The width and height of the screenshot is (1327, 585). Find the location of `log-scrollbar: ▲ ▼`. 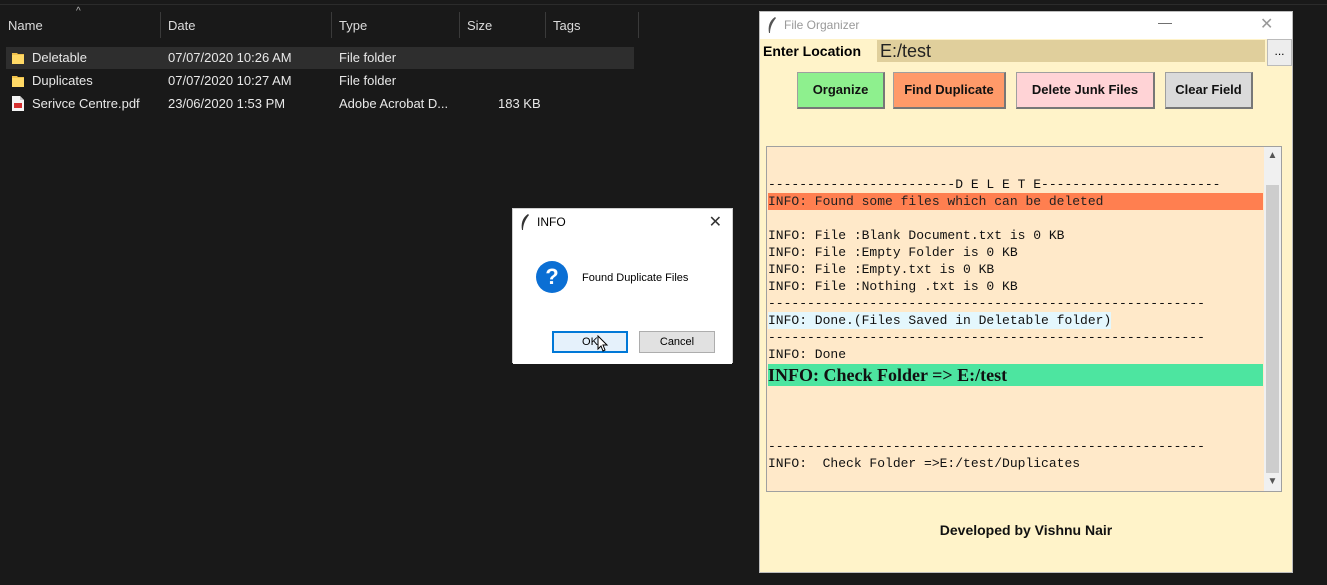

log-scrollbar: ▲ ▼ is located at coordinates (1273, 319).